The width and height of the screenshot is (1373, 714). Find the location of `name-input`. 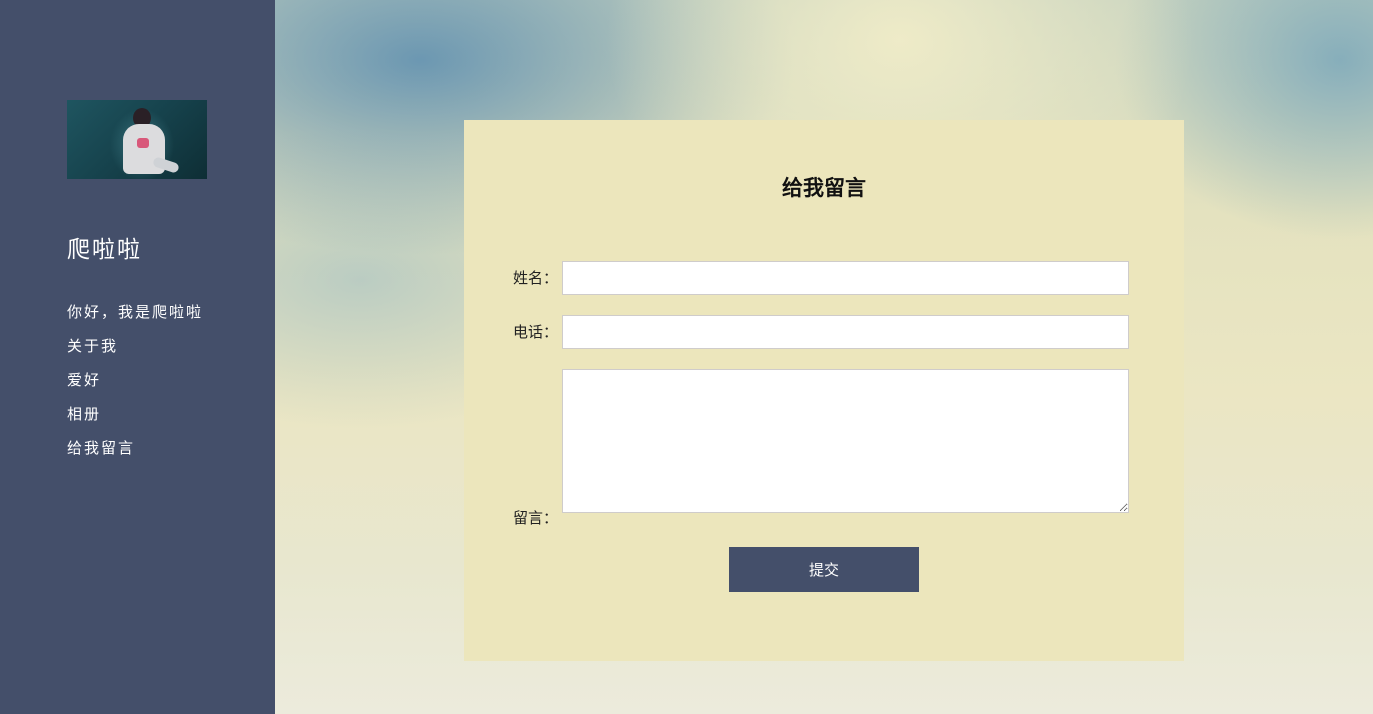

name-input is located at coordinates (845, 278).